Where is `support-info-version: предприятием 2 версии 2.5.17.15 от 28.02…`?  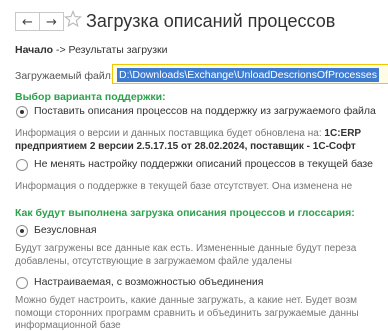 support-info-version: предприятием 2 версии 2.5.17.15 от 28.02… is located at coordinates (185, 146).